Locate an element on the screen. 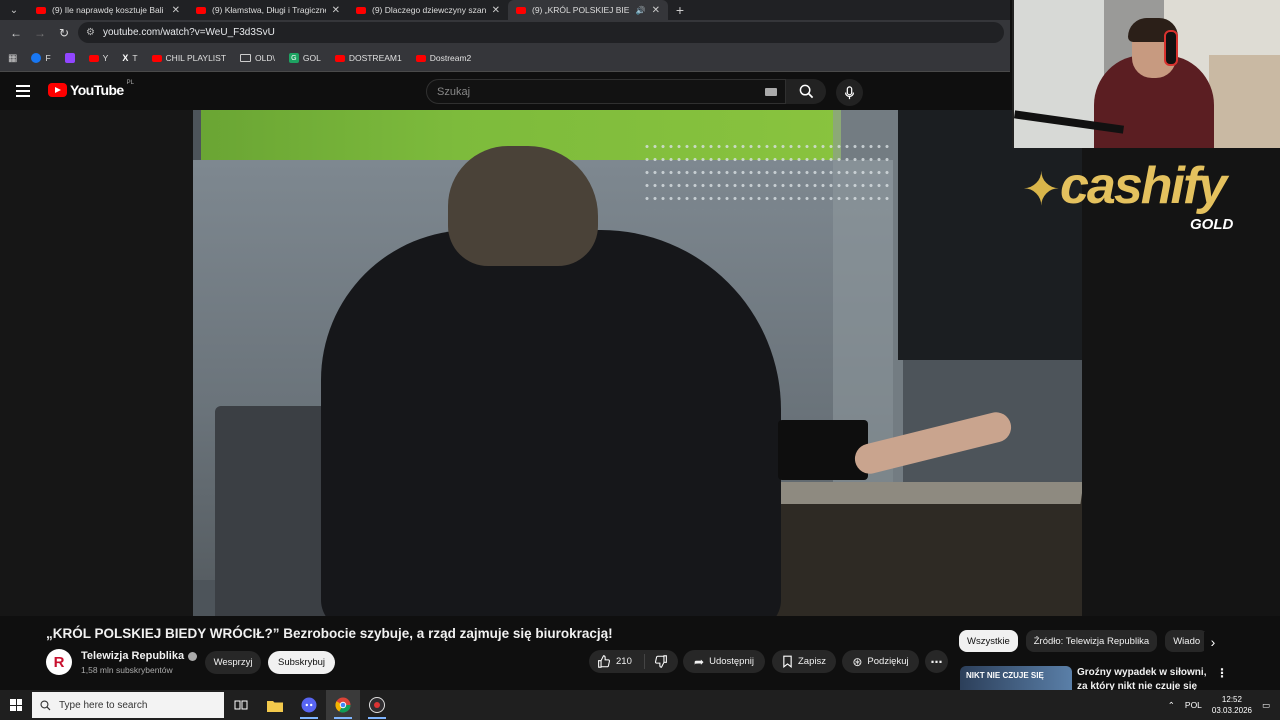 This screenshot has height=720, width=1280. navigation-bar: ← → ↻ ⚙ youtube.com/watch?v=WeU_F3d3SvU is located at coordinates (505, 32).